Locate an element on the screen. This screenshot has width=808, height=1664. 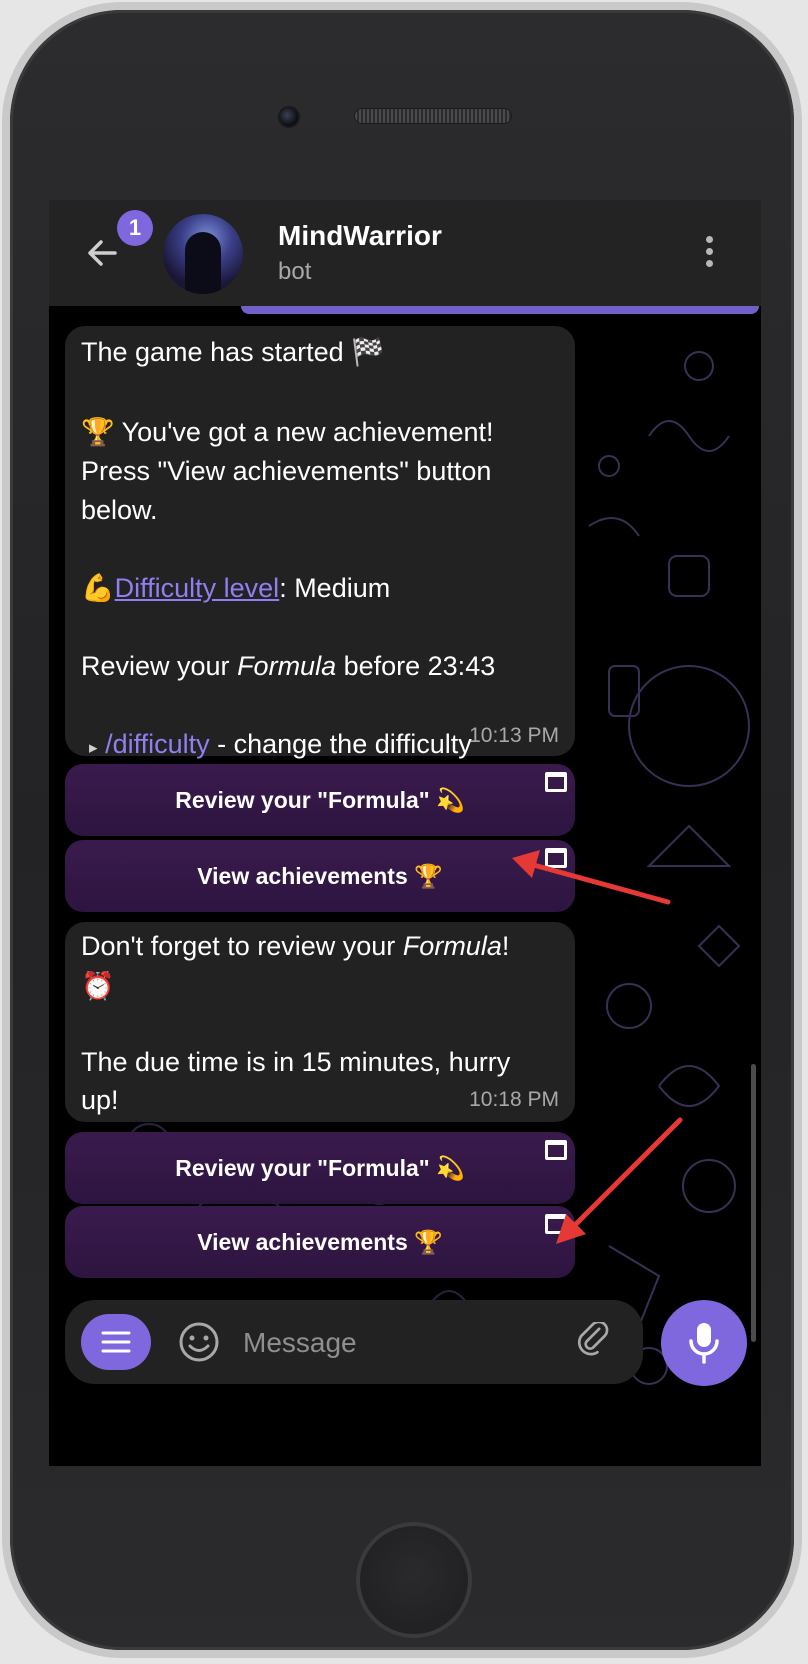
earpiece-speaker is located at coordinates (433, 116).